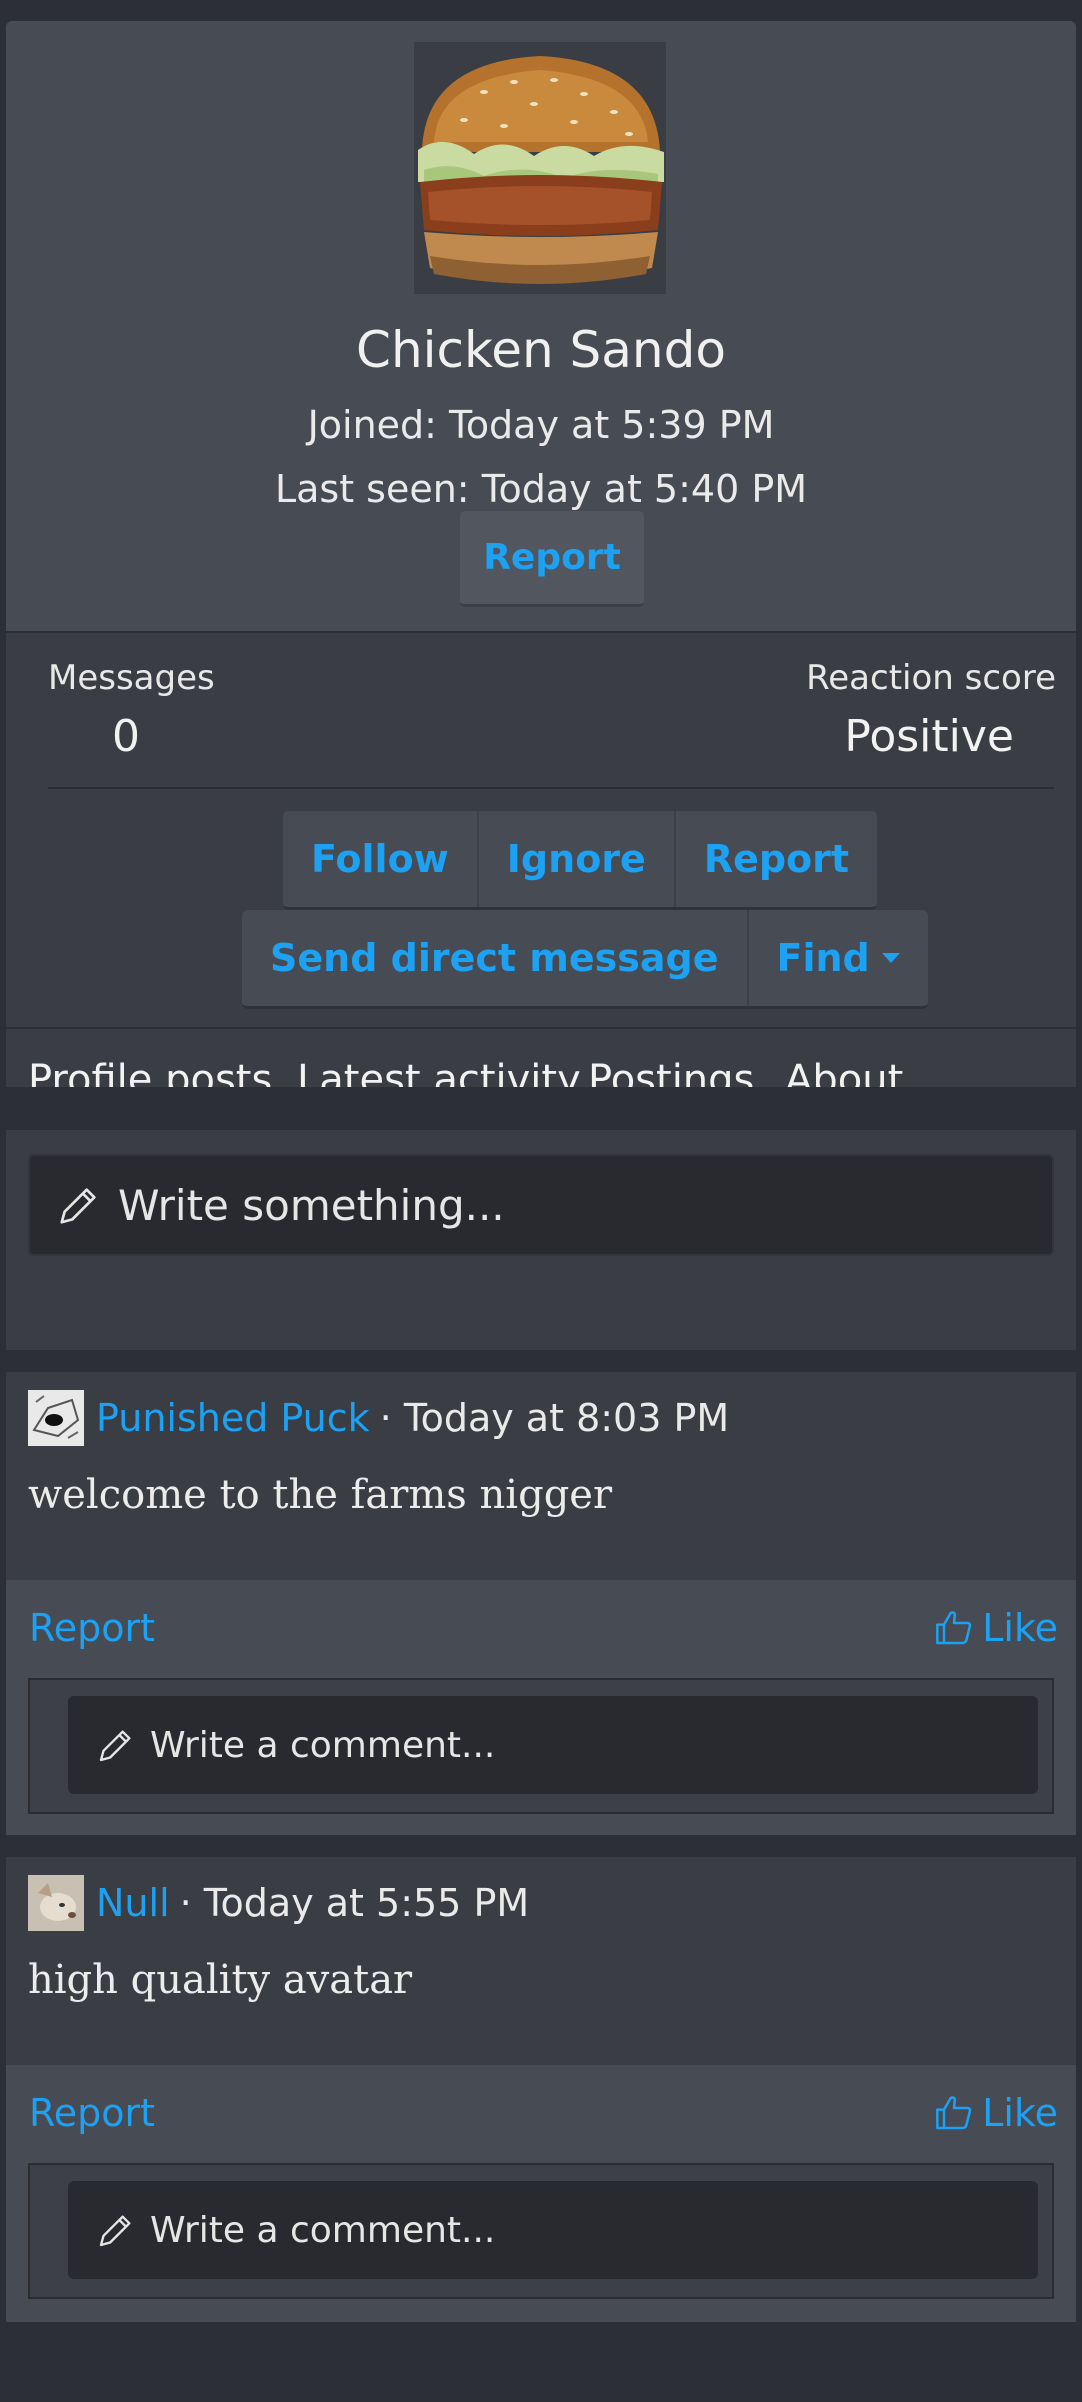 The width and height of the screenshot is (1082, 2402). I want to click on reaction-score-value: Positive, so click(929, 736).